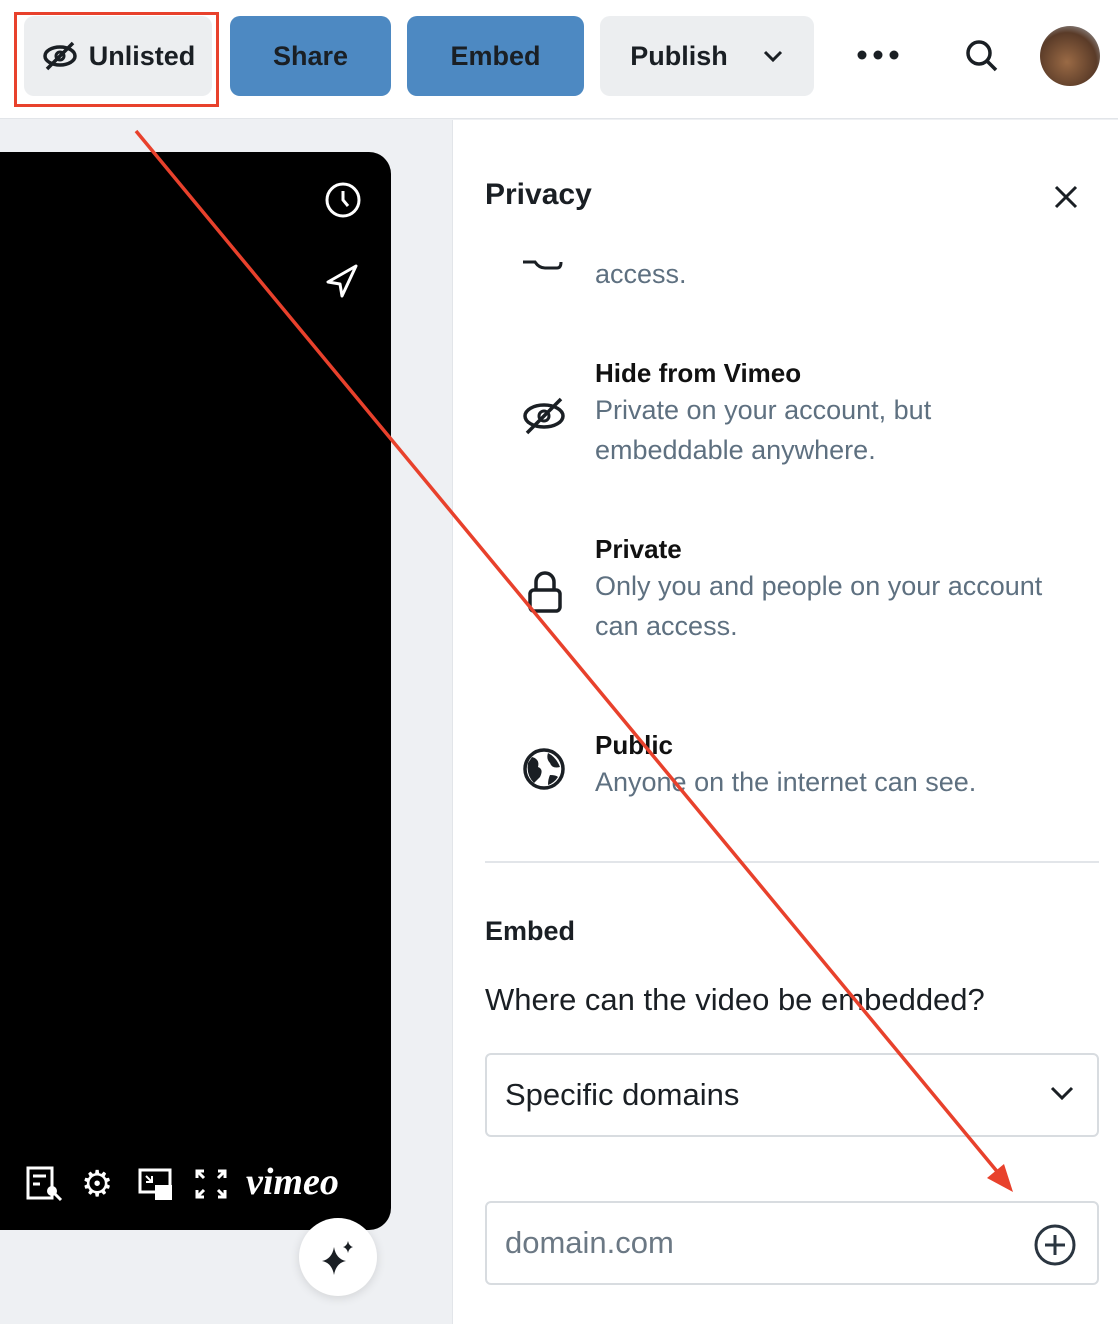  Describe the element at coordinates (97, 1184) in the screenshot. I see `settings-gear-icon: ⚙` at that location.